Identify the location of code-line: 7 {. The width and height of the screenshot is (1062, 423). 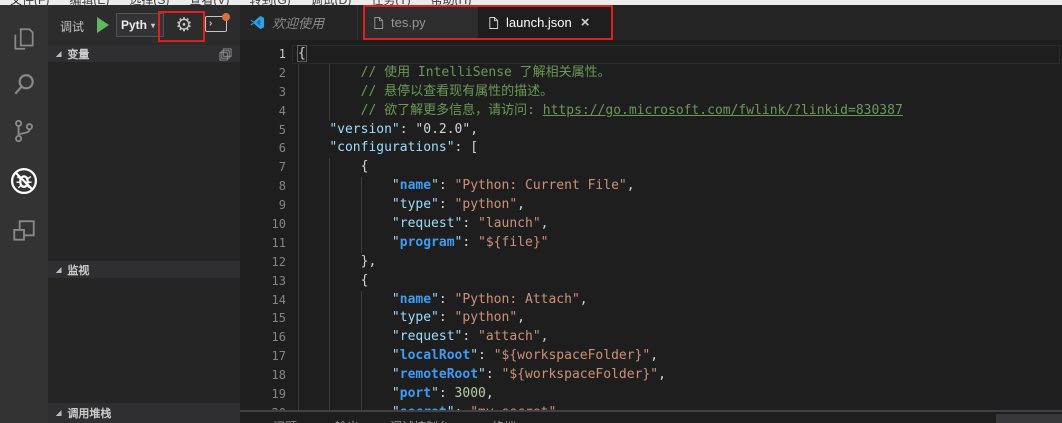
(651, 167).